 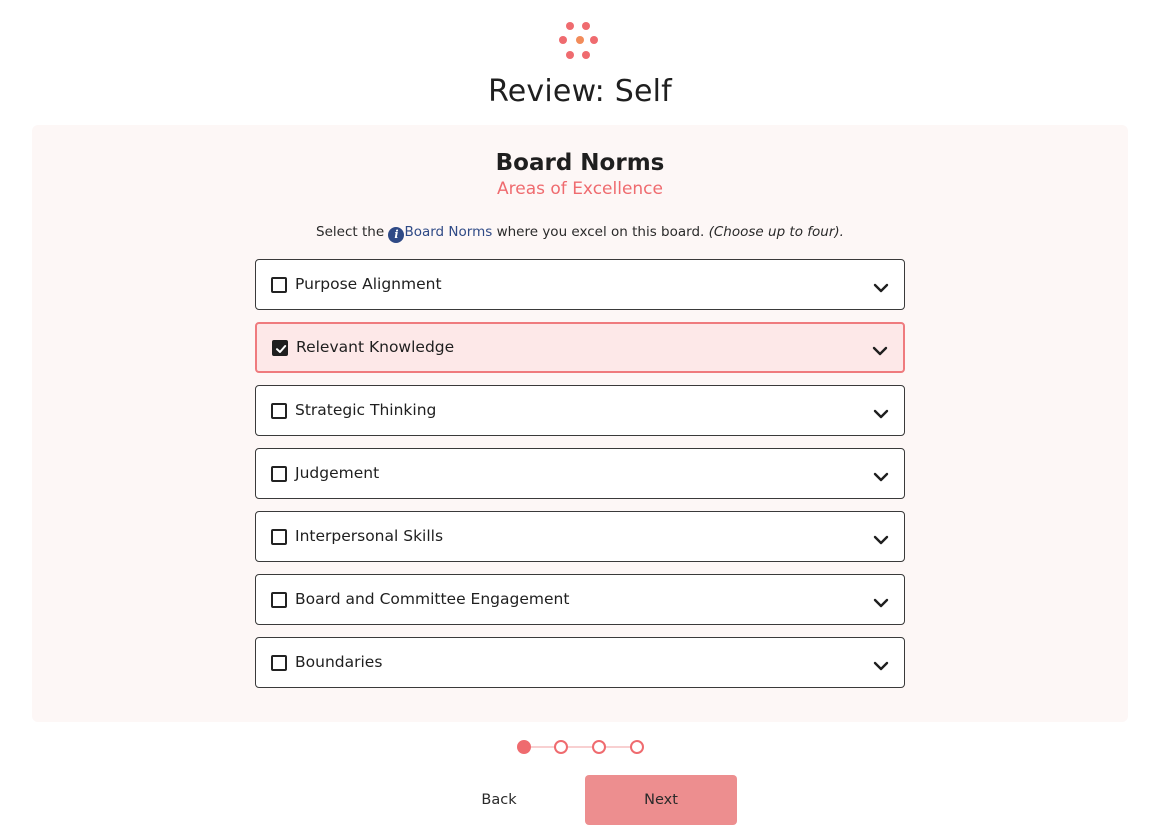 What do you see at coordinates (580, 91) in the screenshot?
I see `page-title: Review: Self` at bounding box center [580, 91].